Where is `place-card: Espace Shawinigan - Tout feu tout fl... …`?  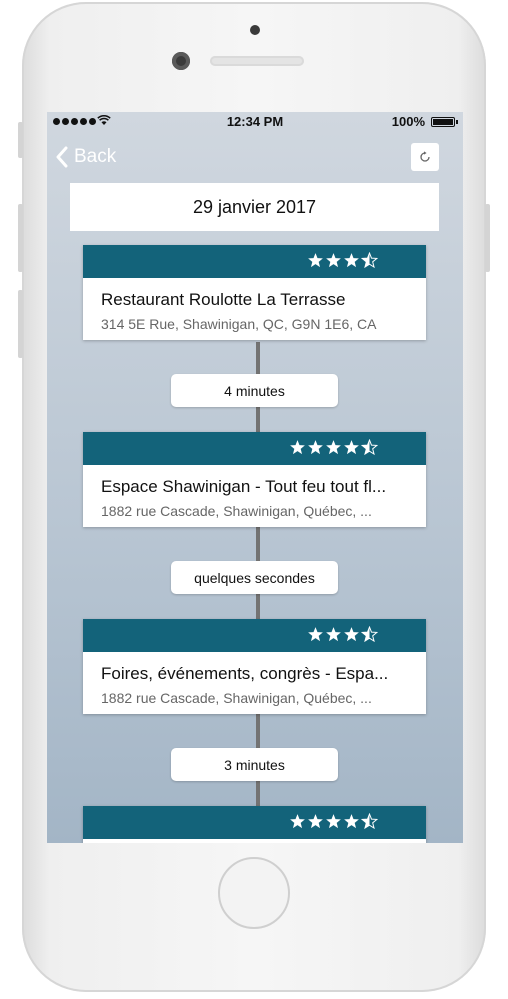 place-card: Espace Shawinigan - Tout feu tout fl... … is located at coordinates (254, 479).